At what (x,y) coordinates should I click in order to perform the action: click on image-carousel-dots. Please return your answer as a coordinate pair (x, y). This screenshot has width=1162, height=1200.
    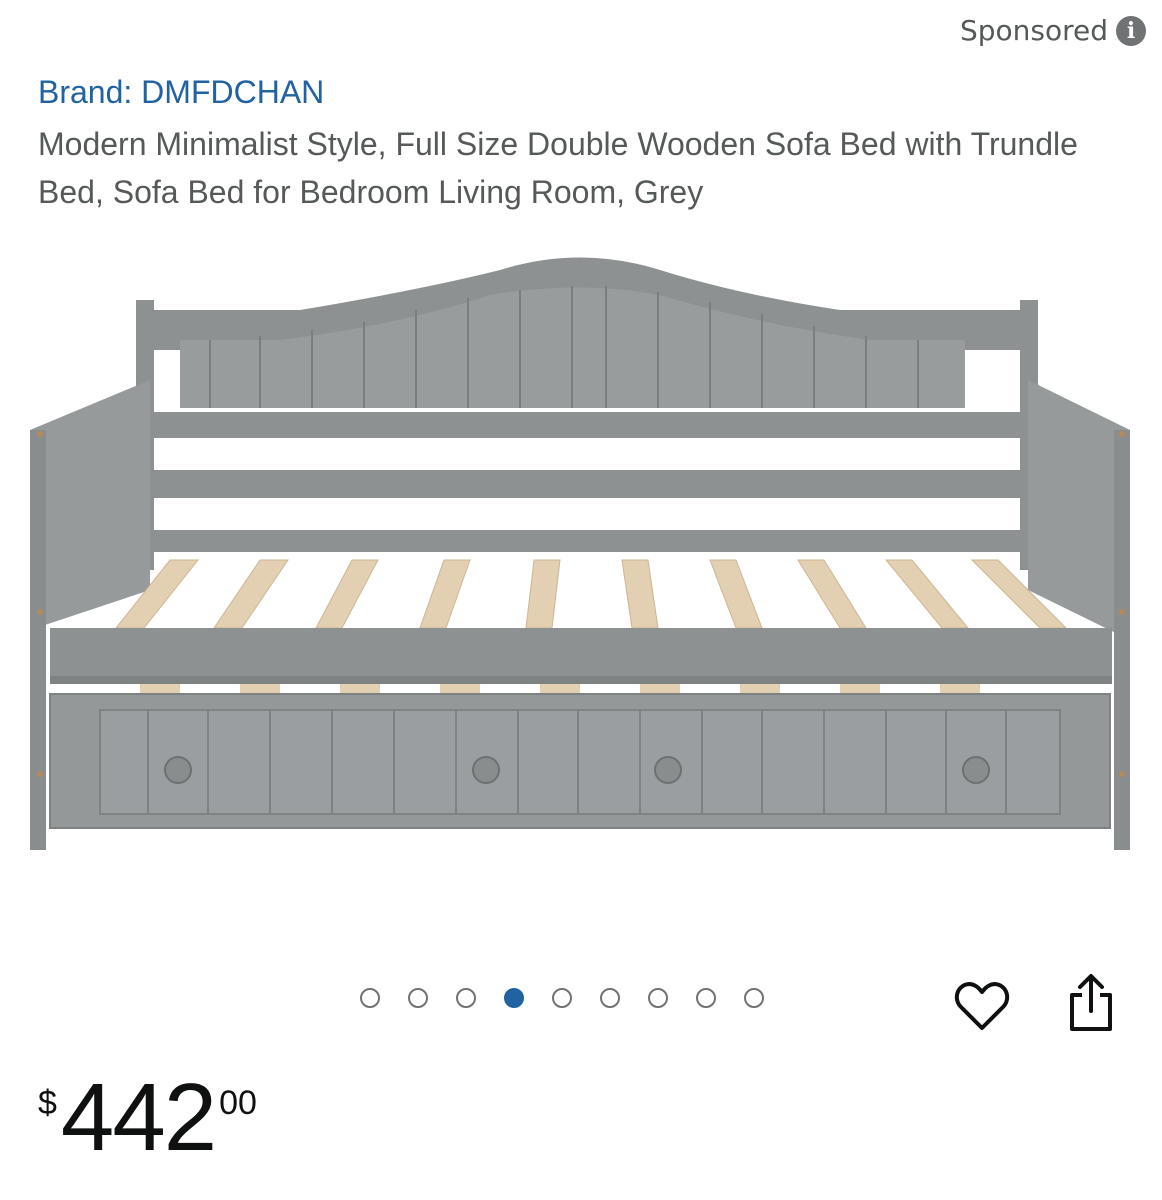
    Looking at the image, I should click on (562, 998).